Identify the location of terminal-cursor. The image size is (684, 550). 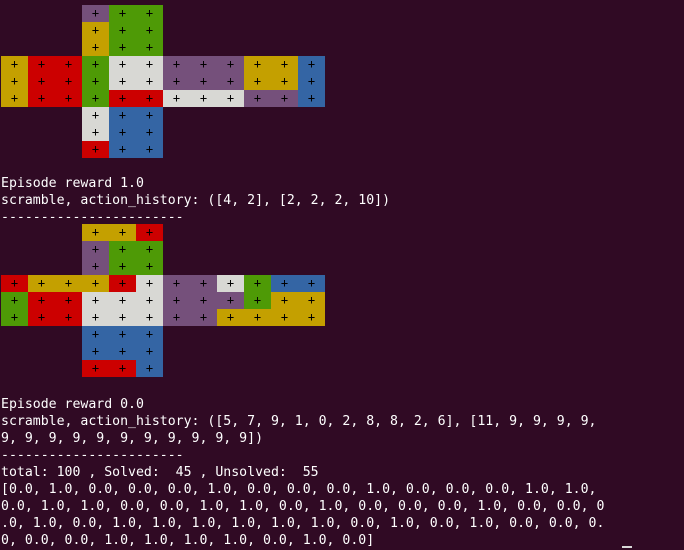
(627, 547).